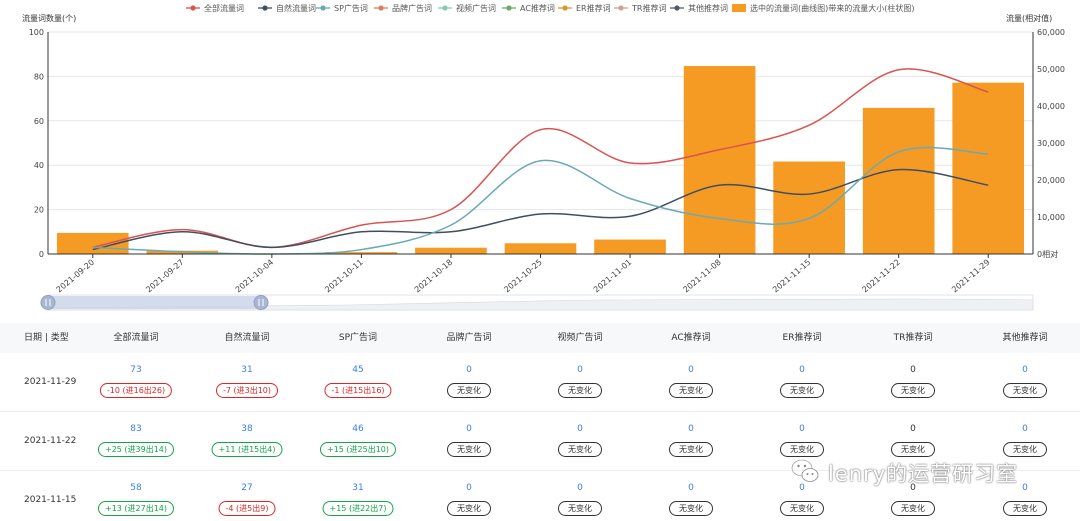  What do you see at coordinates (358, 449) in the screenshot?
I see `change-badge: +15 (进25出10)` at bounding box center [358, 449].